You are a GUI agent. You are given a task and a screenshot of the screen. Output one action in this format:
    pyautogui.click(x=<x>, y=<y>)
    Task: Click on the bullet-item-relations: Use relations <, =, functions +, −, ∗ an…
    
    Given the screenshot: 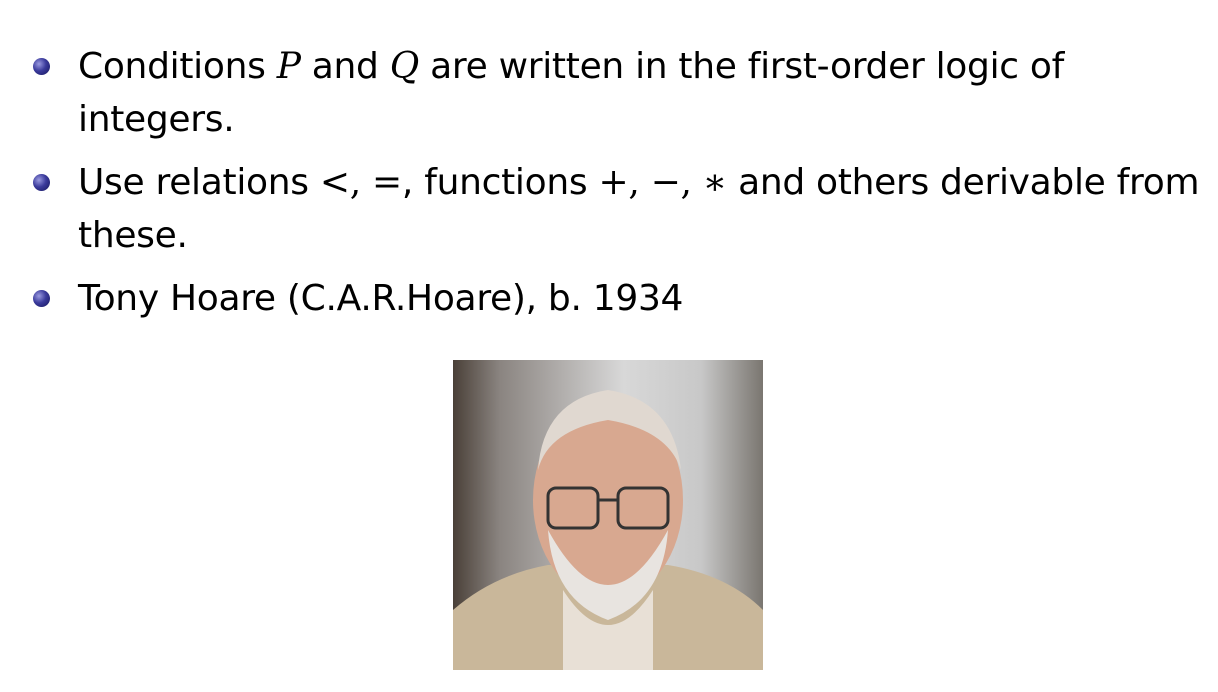 What is the action you would take?
    pyautogui.click(x=618, y=209)
    